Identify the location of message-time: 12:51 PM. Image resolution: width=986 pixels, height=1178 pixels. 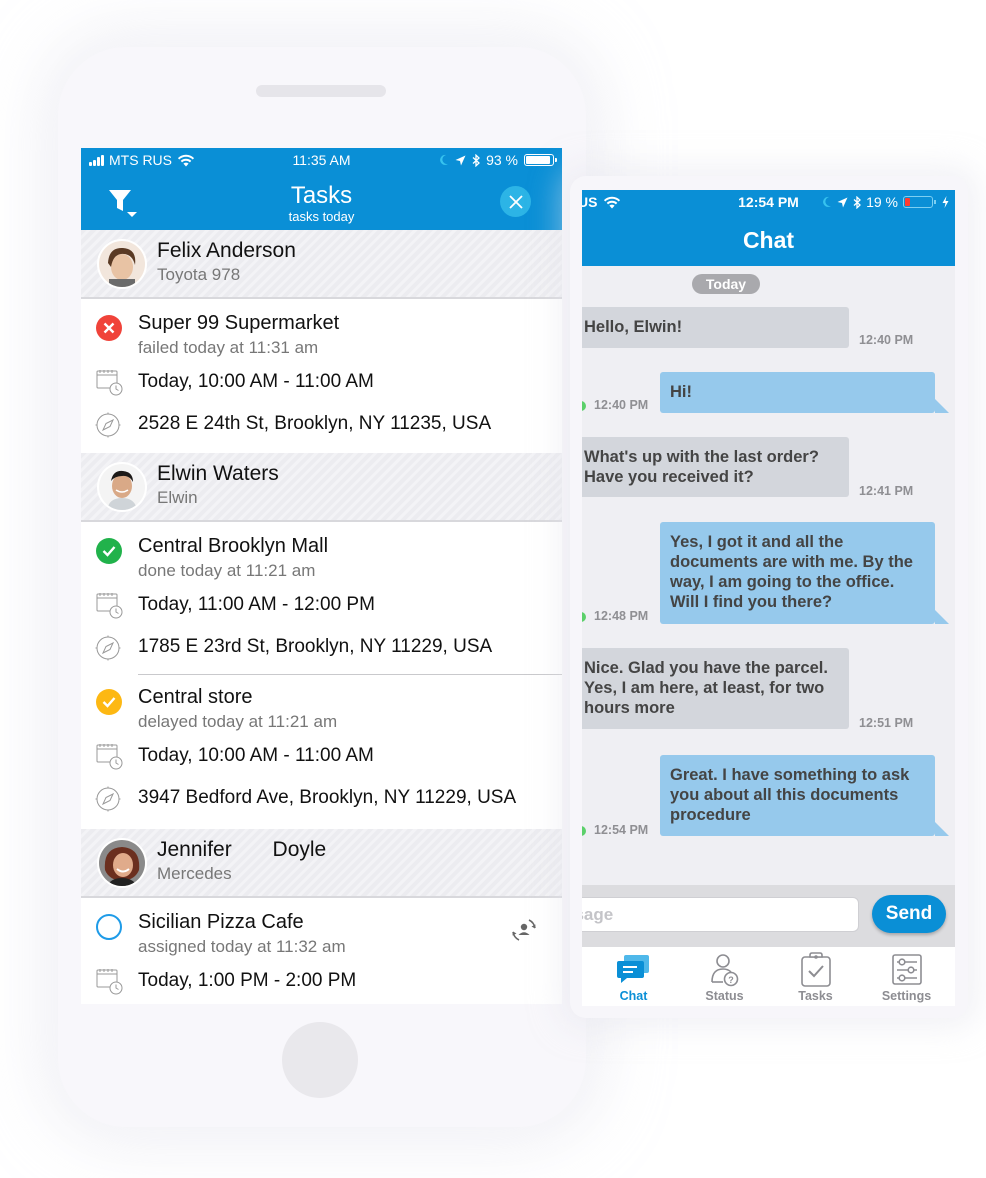
(886, 723).